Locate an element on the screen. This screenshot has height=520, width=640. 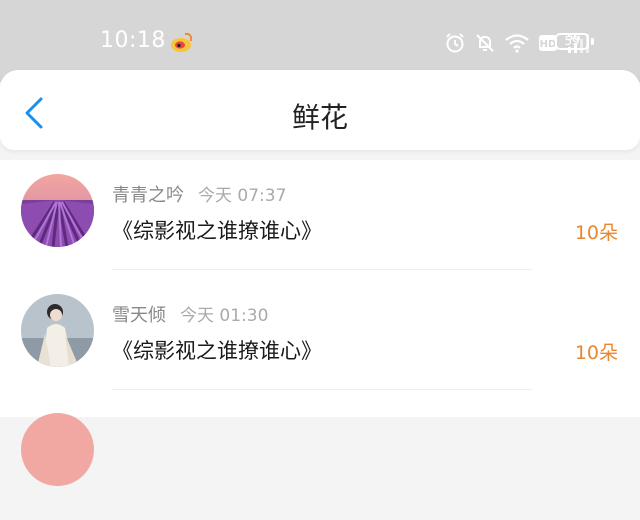
user-line: 雪天倾 今天 01:30 is located at coordinates (190, 314).